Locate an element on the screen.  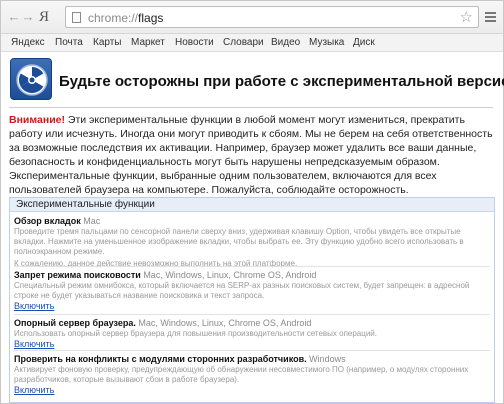
forward-icon: → is located at coordinates (28, 17).